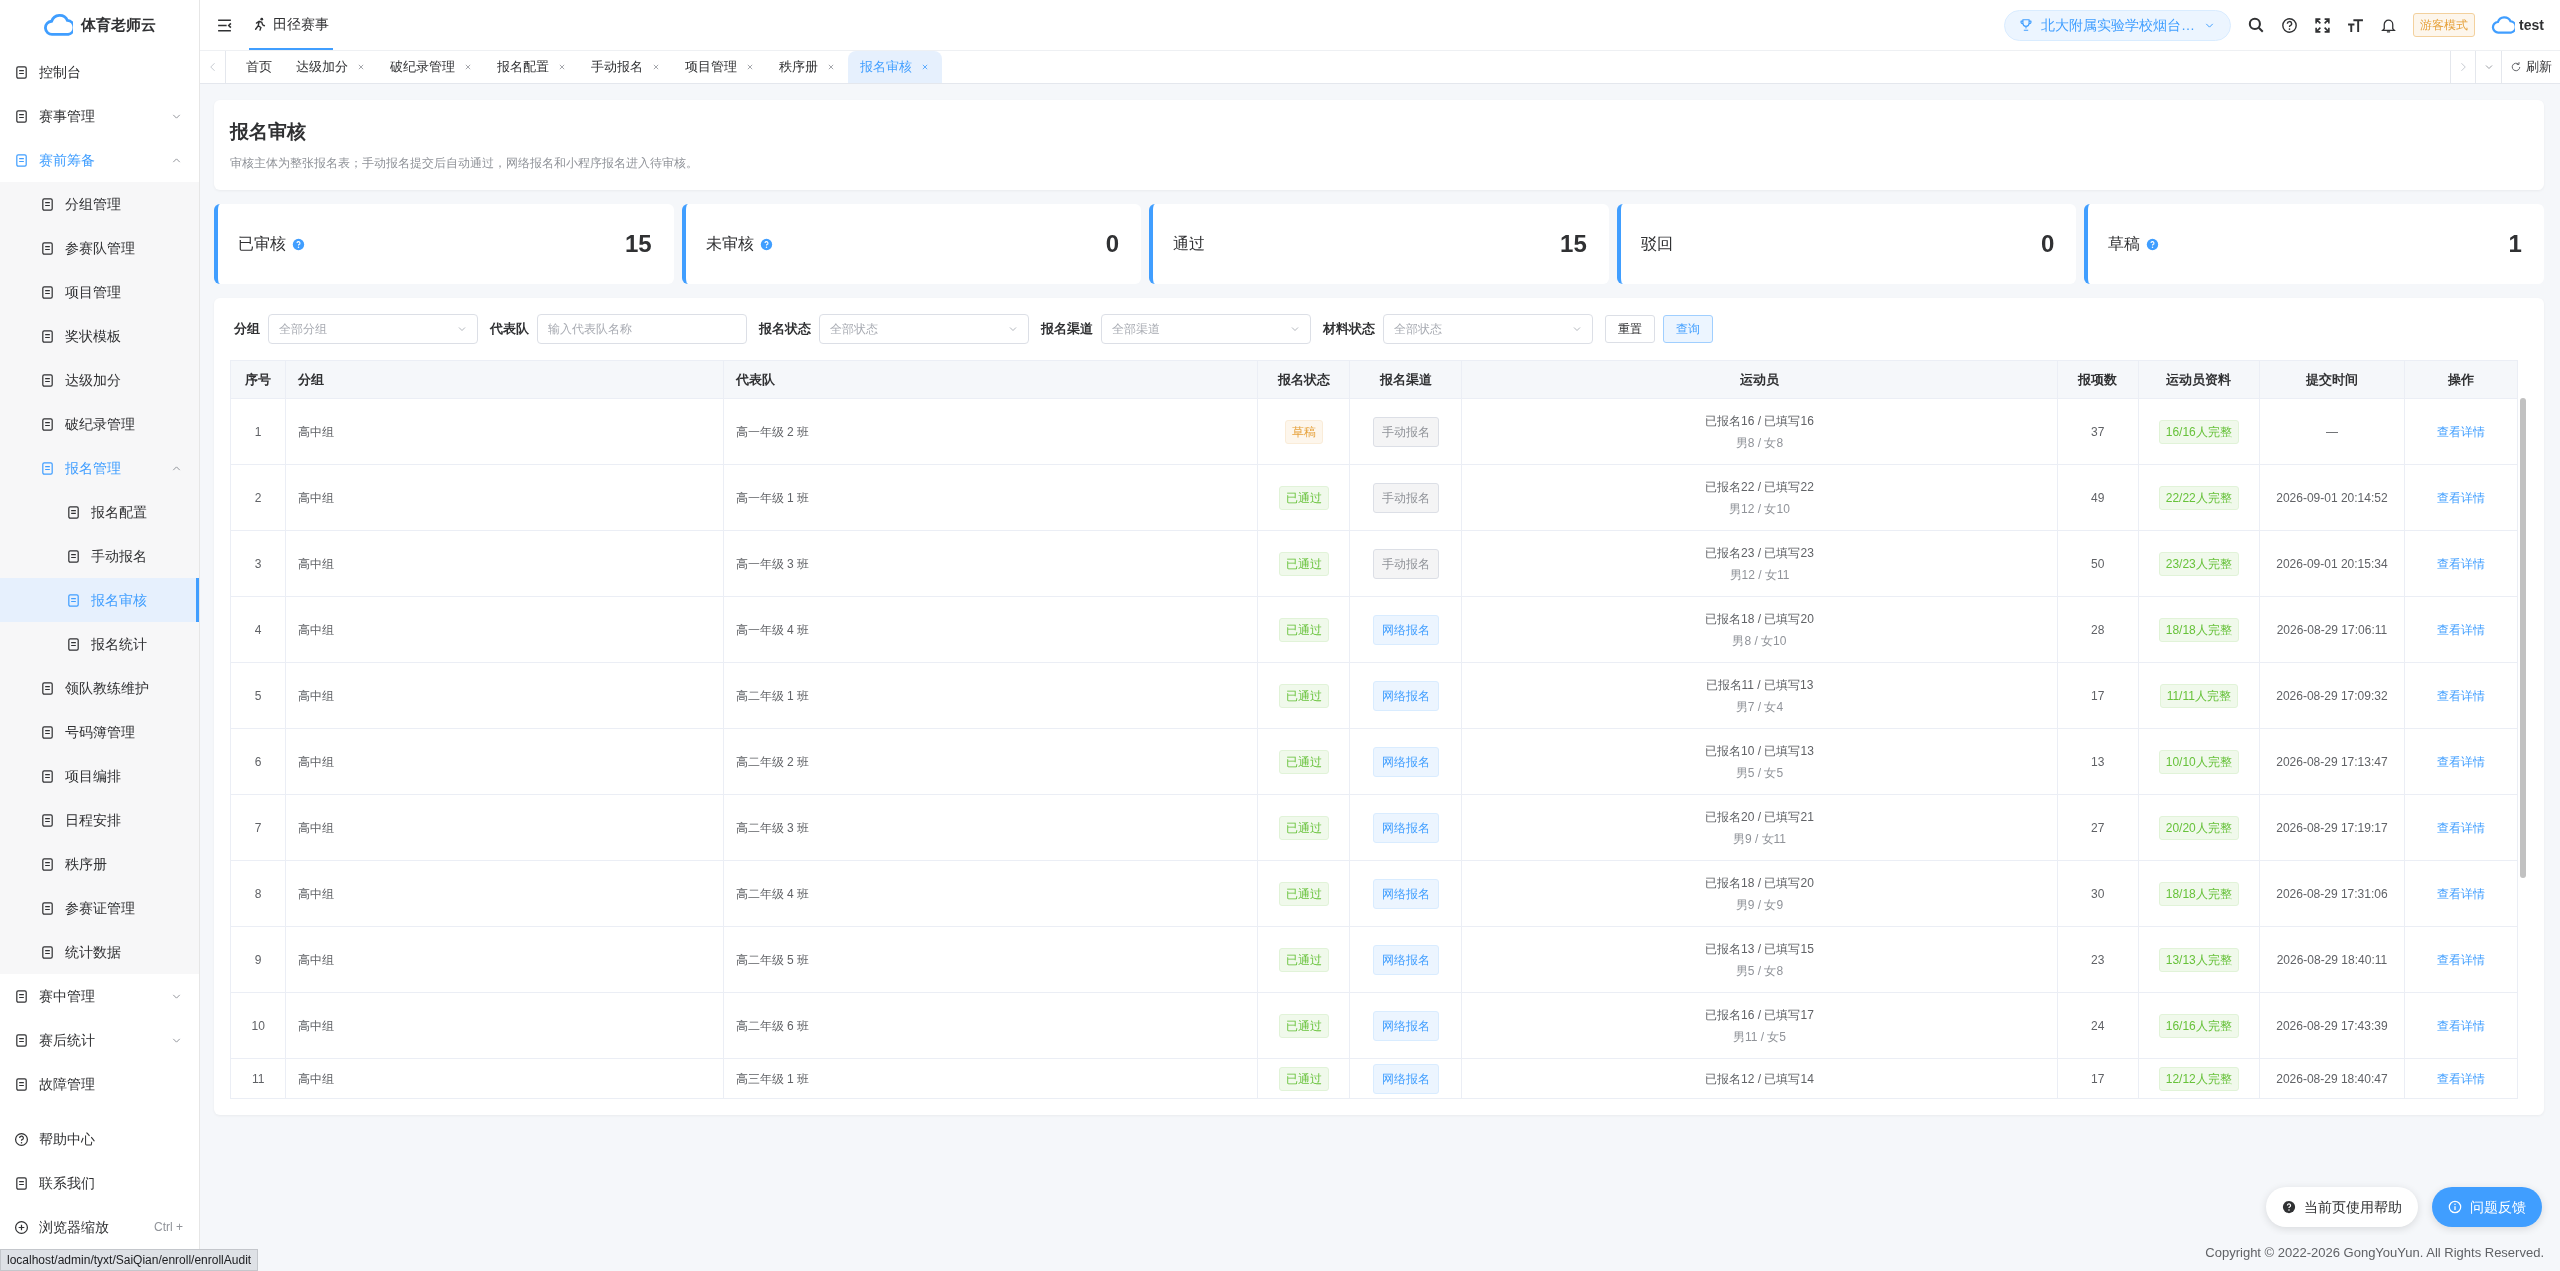 The image size is (2560, 1271). Describe the element at coordinates (99, 996) in the screenshot. I see `sidebar-item: 赛中管理` at that location.